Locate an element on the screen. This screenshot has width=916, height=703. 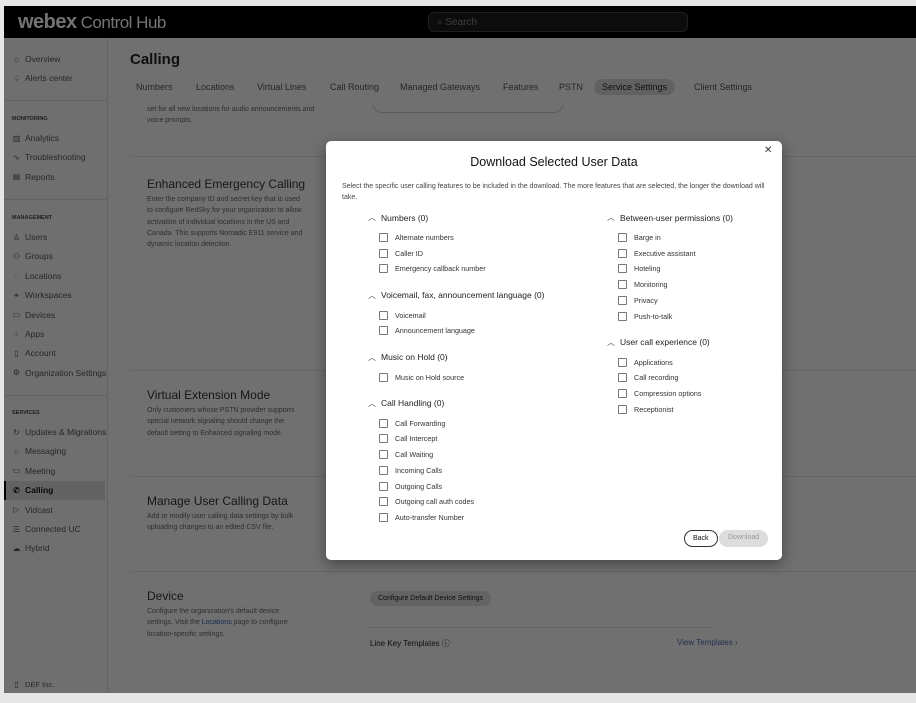
sidebar-item-apps: ⁘ Apps is located at coordinates (28, 334).